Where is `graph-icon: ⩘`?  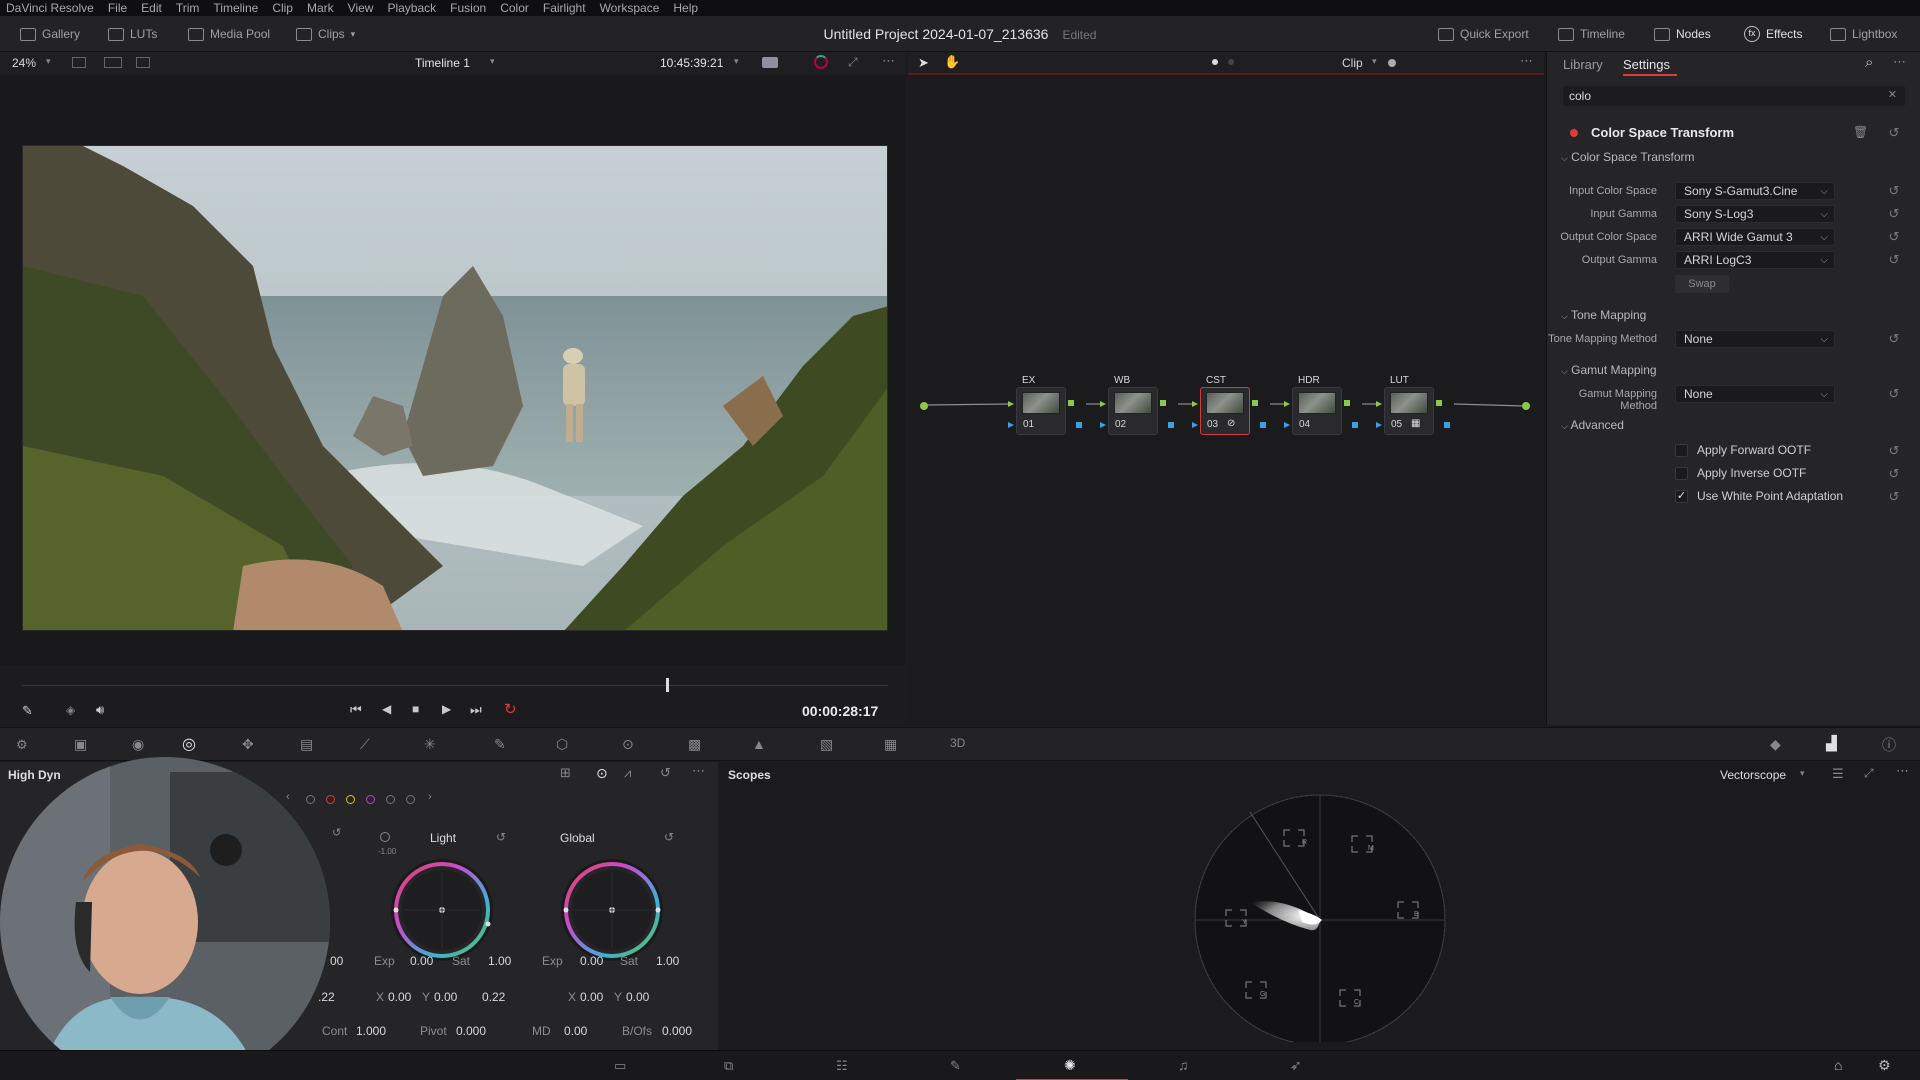
graph-icon: ⩘ is located at coordinates (627, 773).